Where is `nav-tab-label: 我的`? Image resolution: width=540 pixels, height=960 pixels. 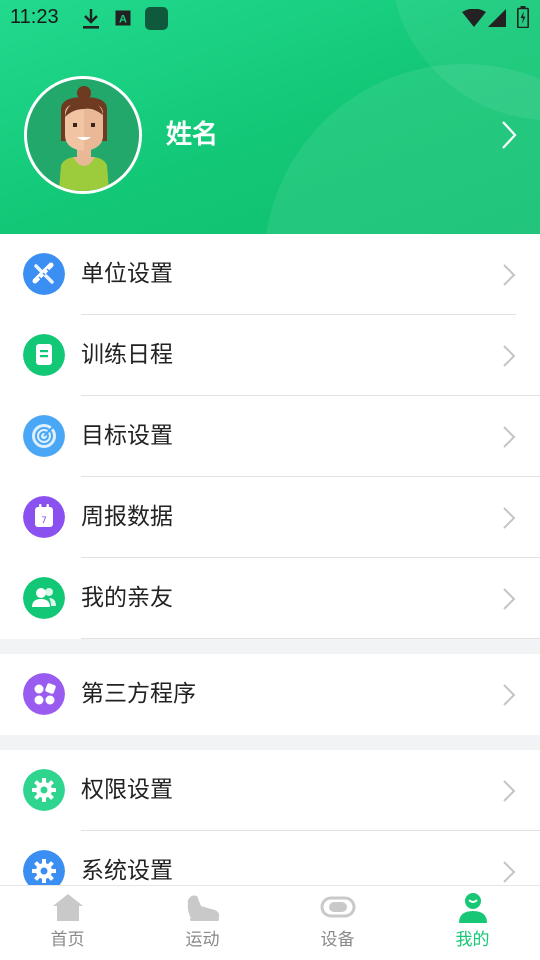 nav-tab-label: 我的 is located at coordinates (472, 940).